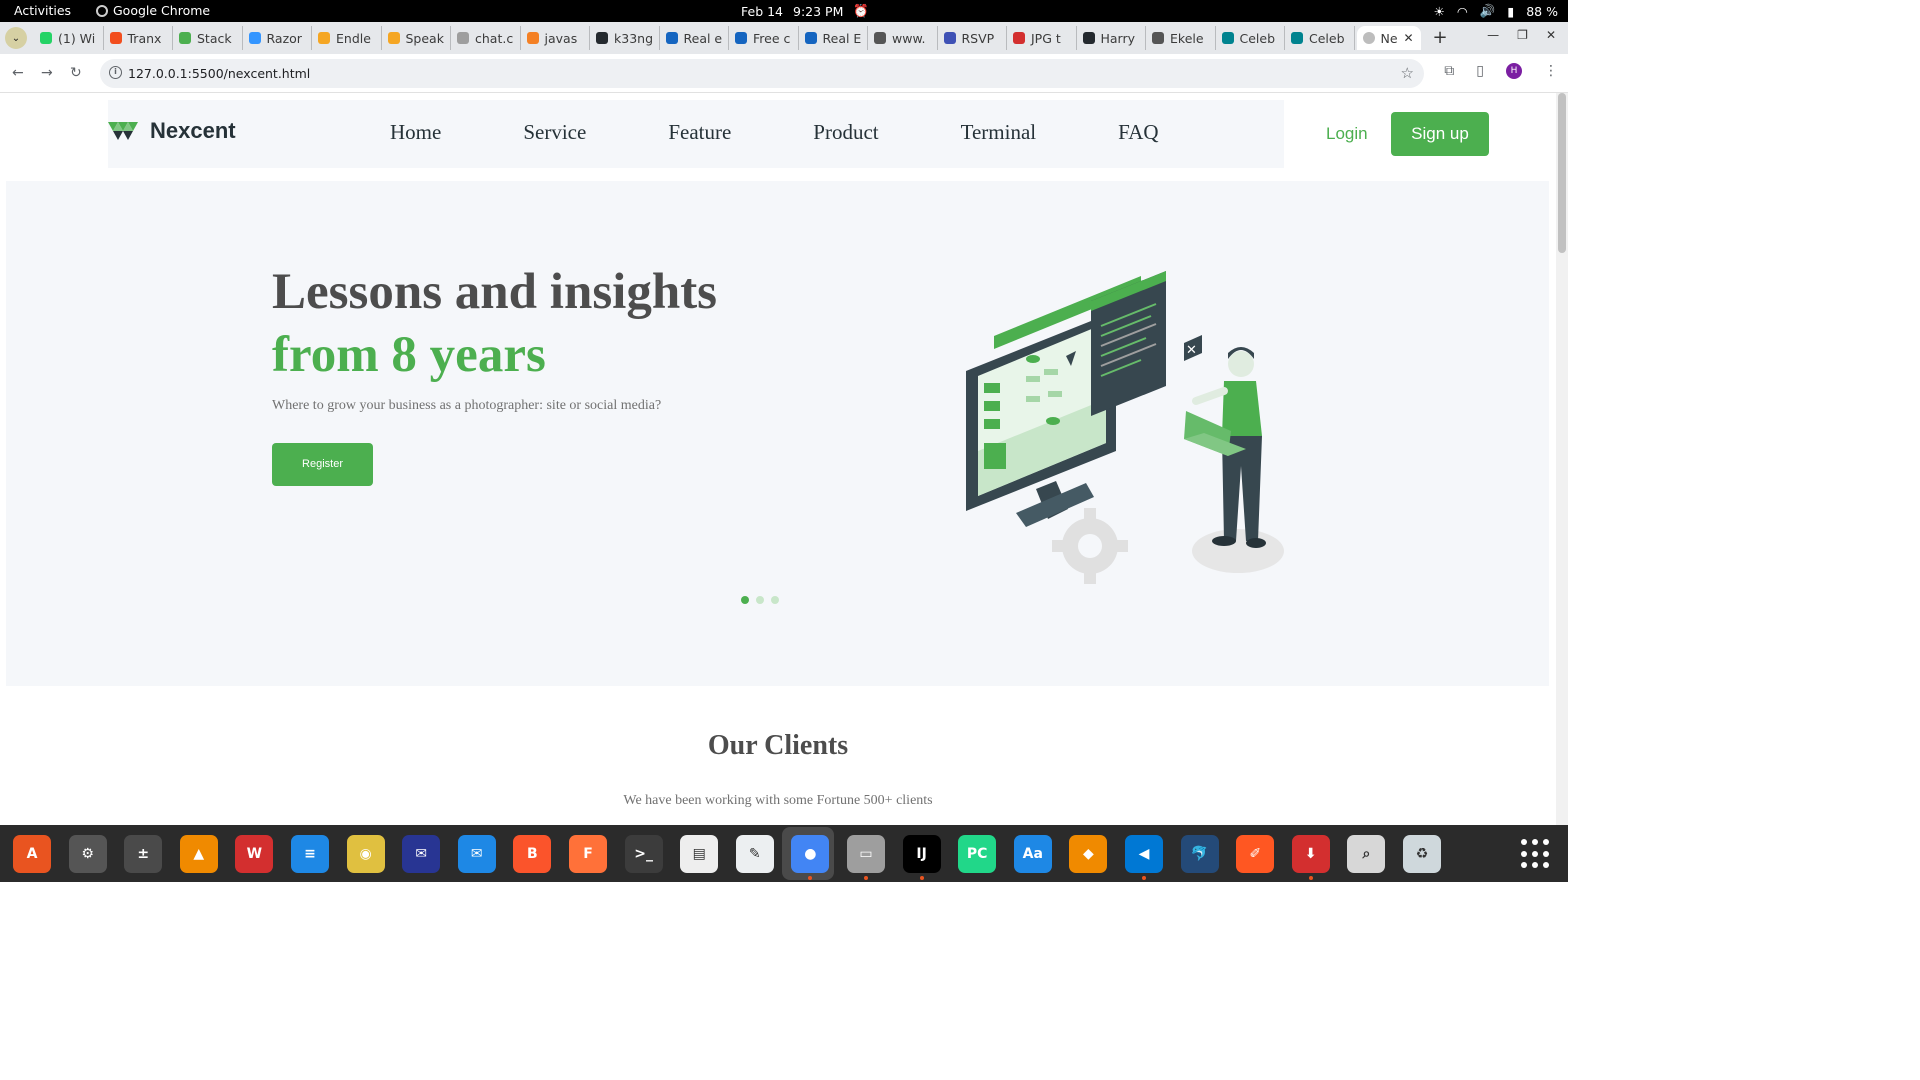 The height and width of the screenshot is (1080, 1920). I want to click on tab-close-icon: ✕, so click(1409, 38).